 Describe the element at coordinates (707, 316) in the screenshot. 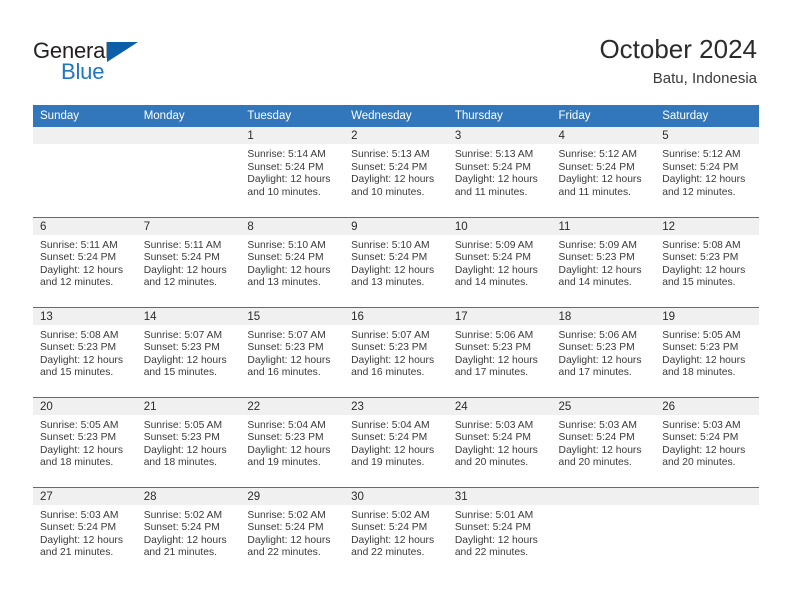

I see `day-number: 19` at that location.